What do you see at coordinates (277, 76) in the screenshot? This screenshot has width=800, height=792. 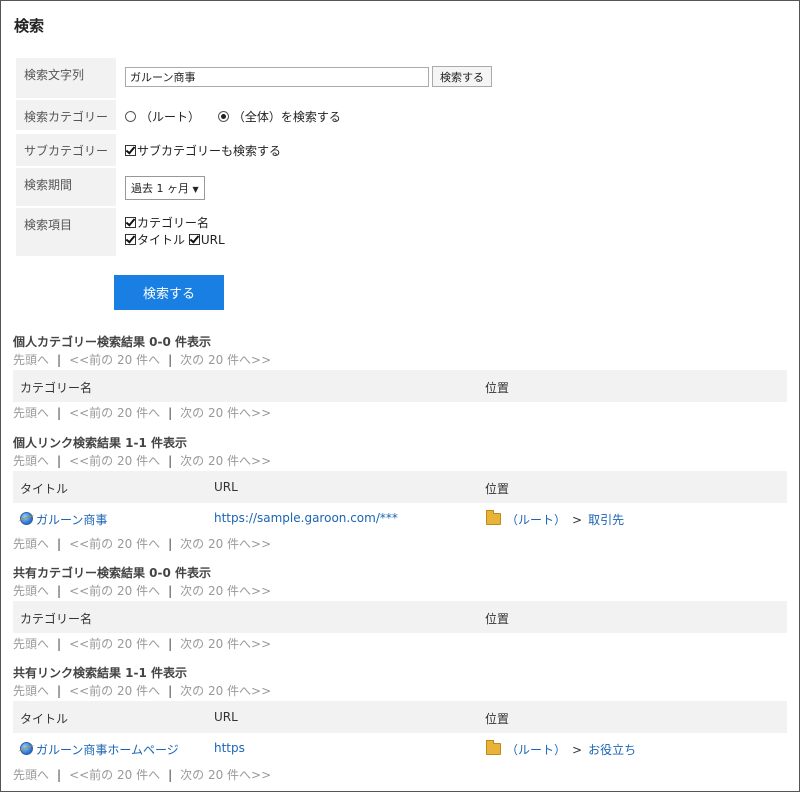 I see `search-query-input` at bounding box center [277, 76].